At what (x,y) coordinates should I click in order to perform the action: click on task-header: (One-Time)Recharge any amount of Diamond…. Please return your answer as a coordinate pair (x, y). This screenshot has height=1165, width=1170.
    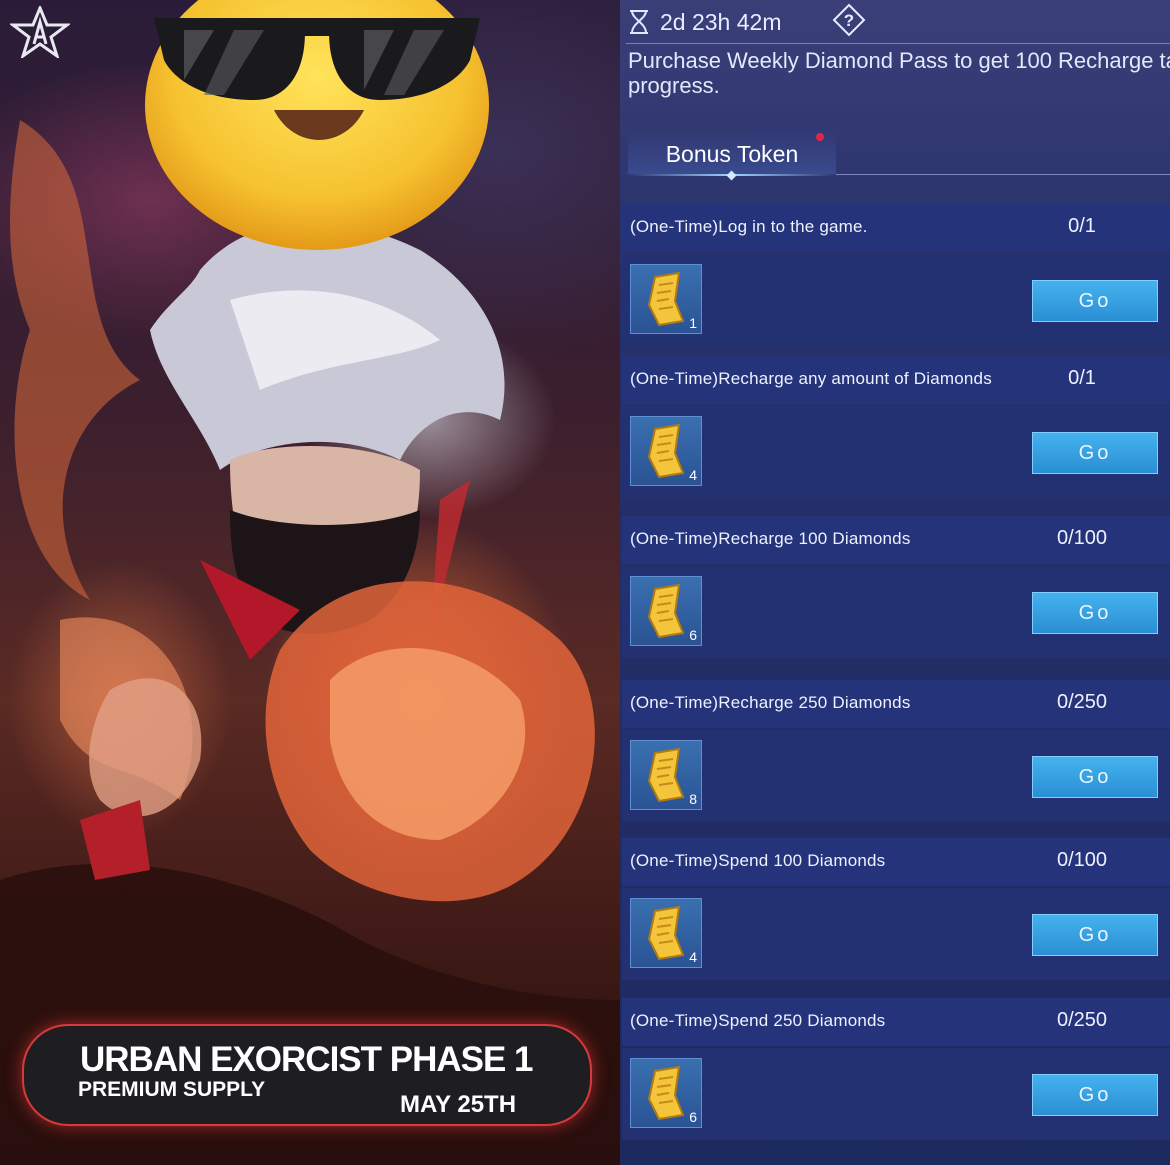
    Looking at the image, I should click on (896, 380).